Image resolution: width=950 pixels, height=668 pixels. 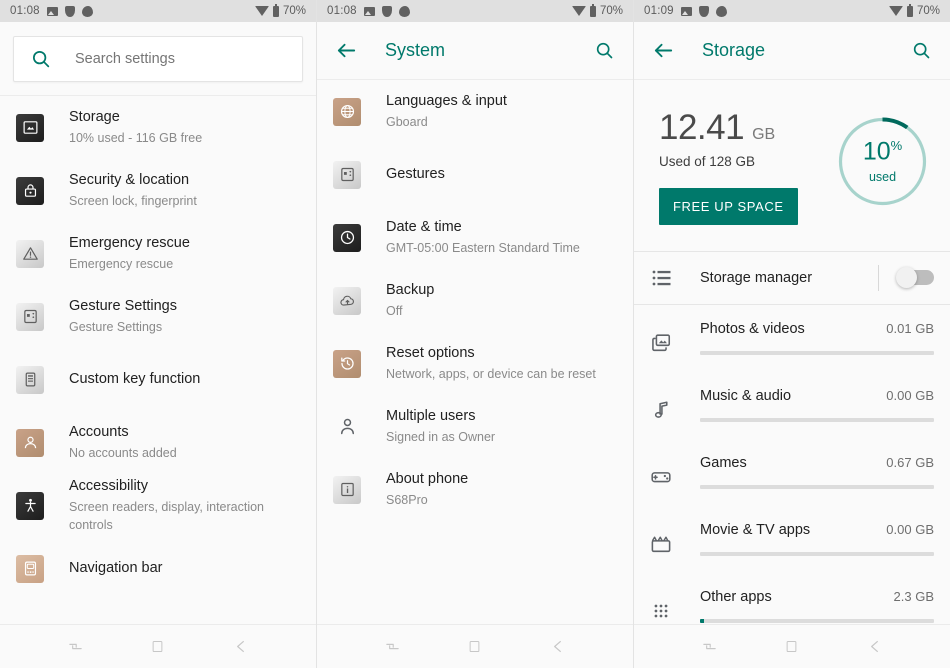 I want to click on list-item-title: Languages & input, so click(x=446, y=101).